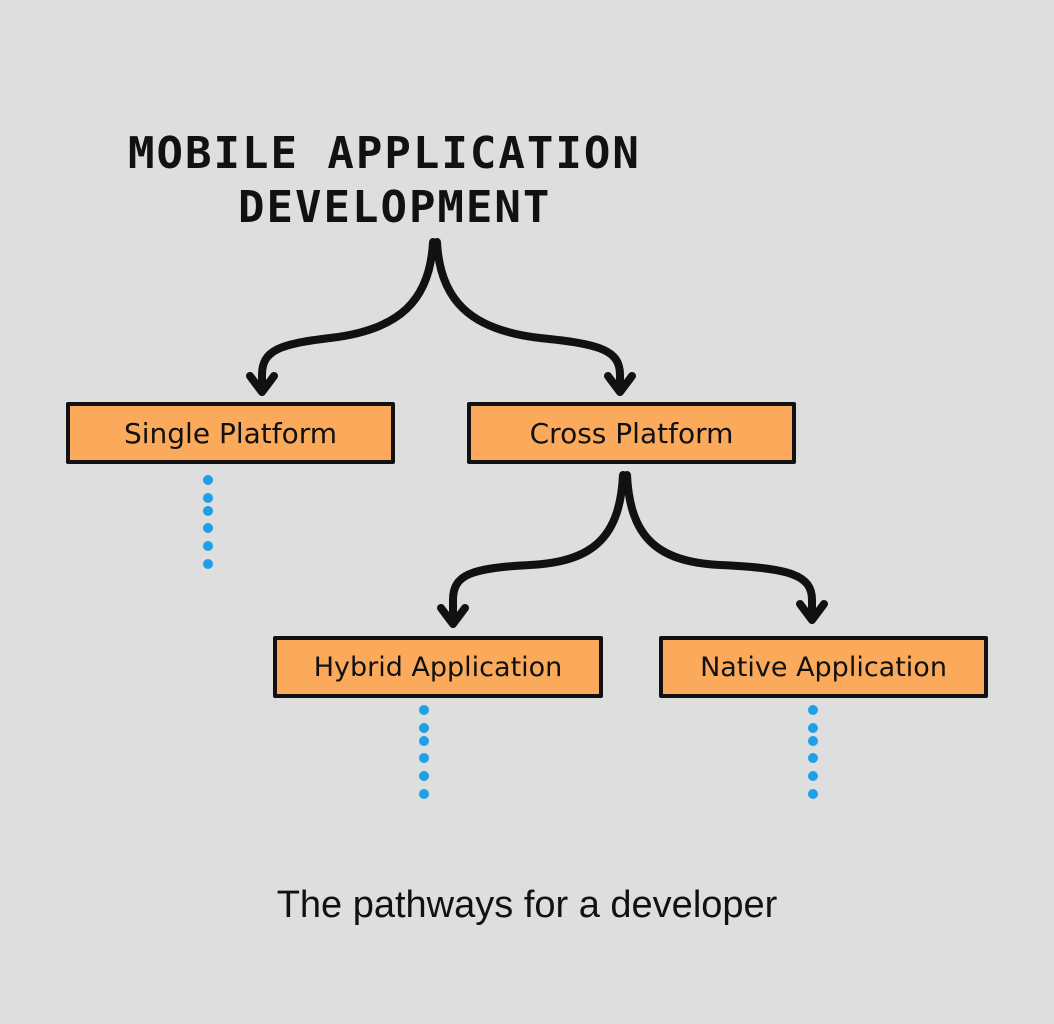 The image size is (1054, 1024). I want to click on continuation-dots-single-platform, so click(208, 522).